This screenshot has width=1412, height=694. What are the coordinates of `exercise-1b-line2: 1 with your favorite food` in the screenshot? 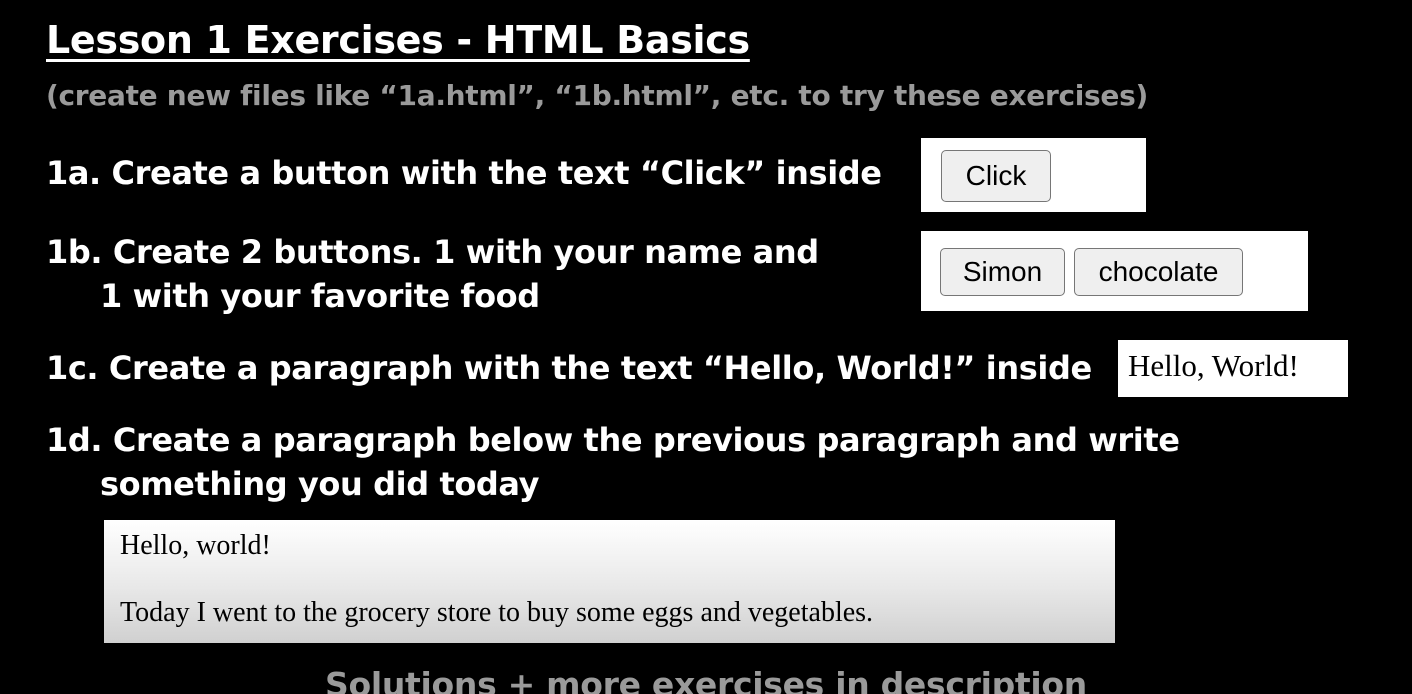 It's located at (320, 296).